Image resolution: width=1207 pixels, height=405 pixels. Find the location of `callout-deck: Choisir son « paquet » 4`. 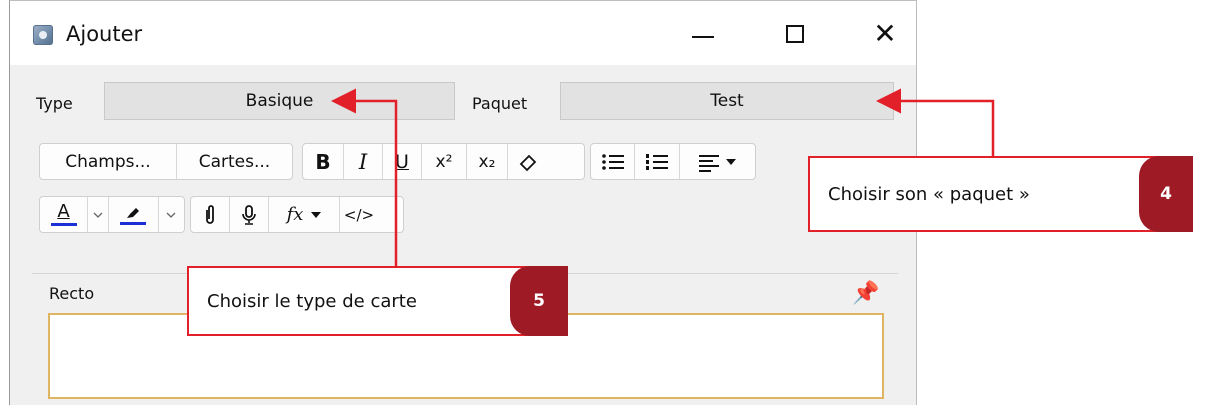

callout-deck: Choisir son « paquet » 4 is located at coordinates (1000, 194).